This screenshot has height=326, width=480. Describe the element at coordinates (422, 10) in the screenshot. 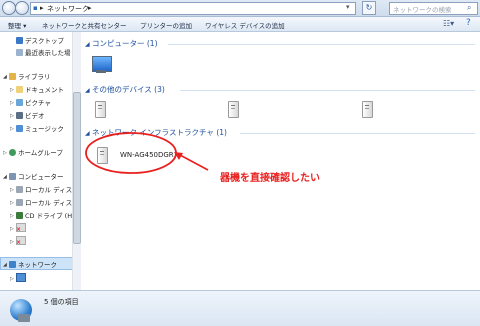

I see `search-placeholder: ネットワークの検索` at that location.